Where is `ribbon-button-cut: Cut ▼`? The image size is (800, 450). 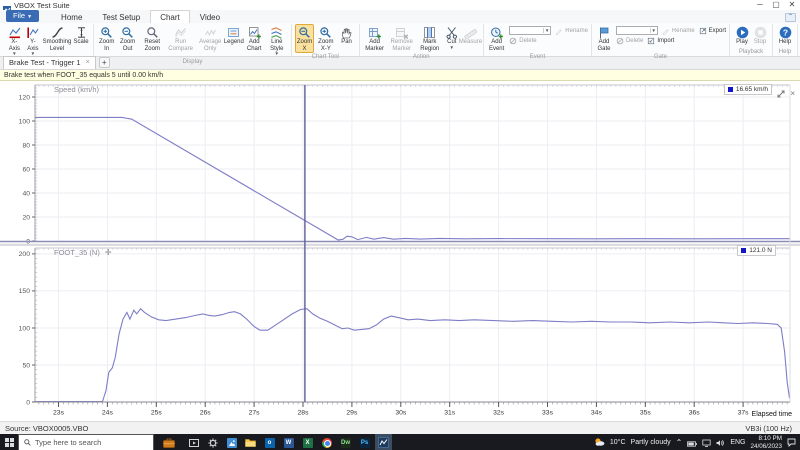
ribbon-button-cut: Cut ▼ is located at coordinates (452, 37).